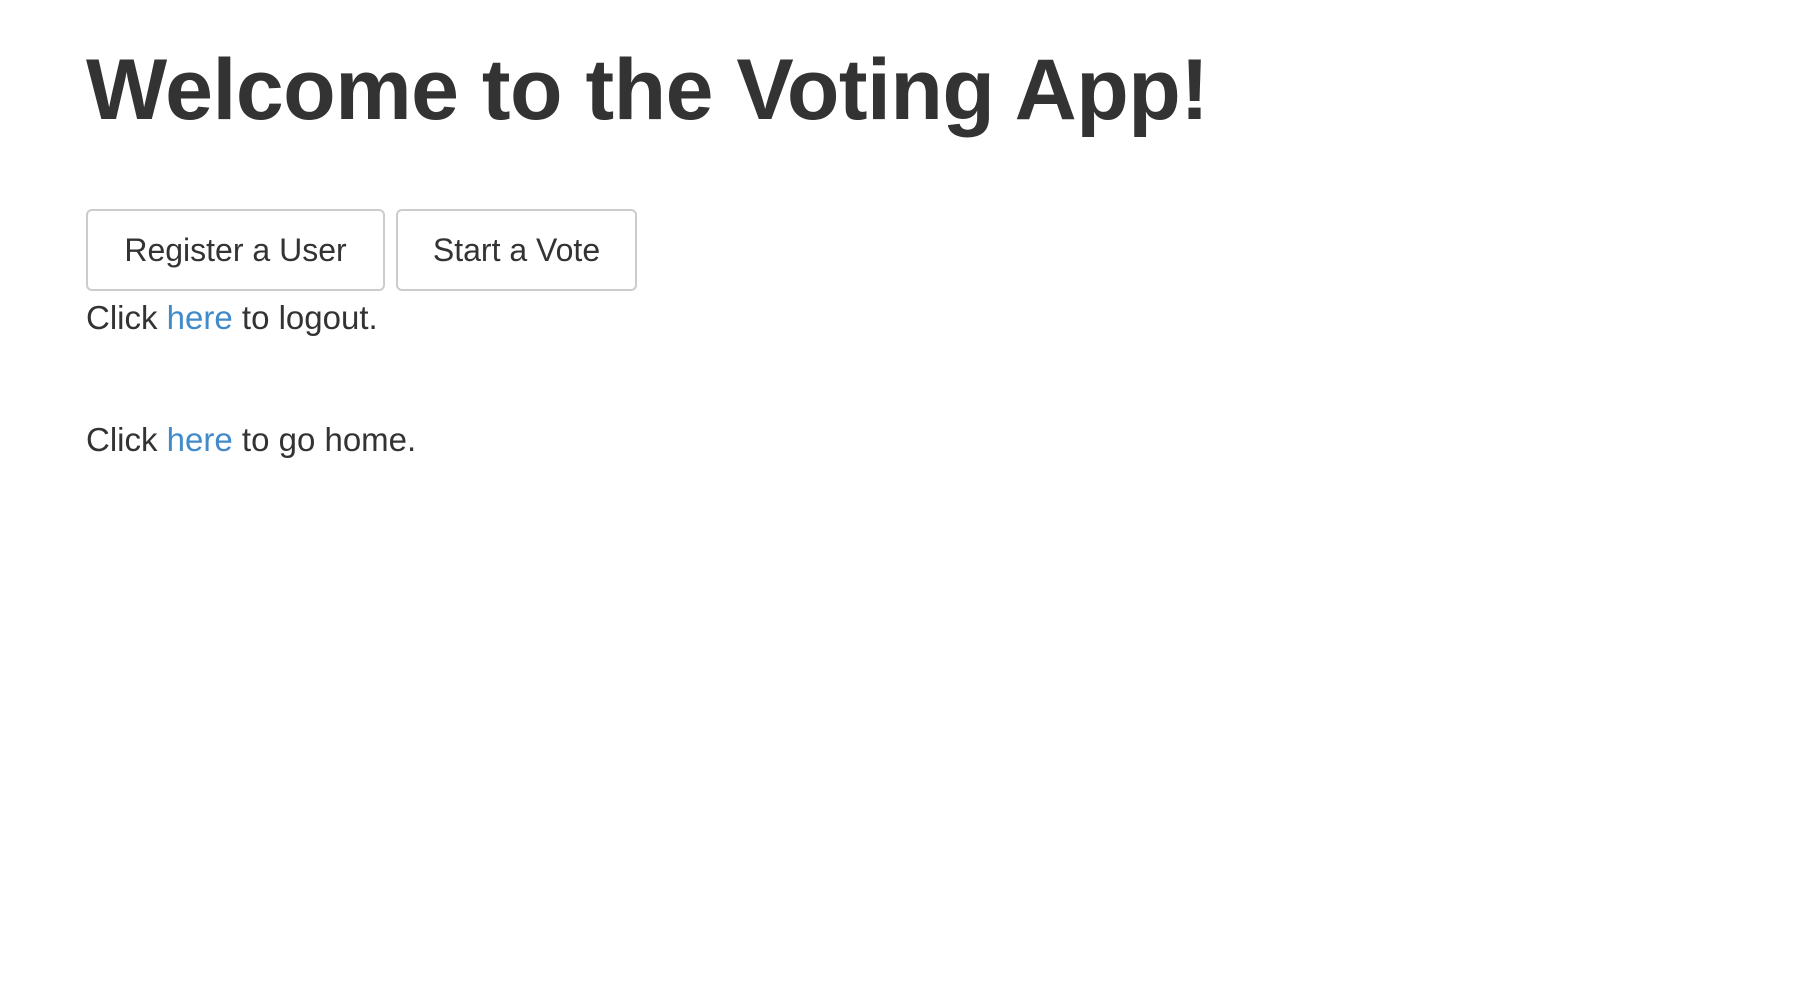 This screenshot has height=982, width=1796. I want to click on home-prefix: Click, so click(126, 439).